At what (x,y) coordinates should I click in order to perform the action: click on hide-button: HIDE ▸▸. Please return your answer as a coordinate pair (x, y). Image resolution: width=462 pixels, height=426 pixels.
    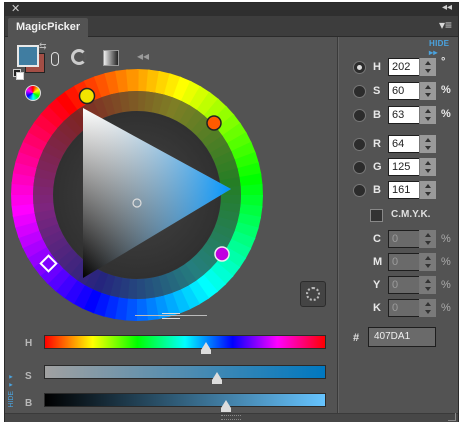
    Looking at the image, I should click on (443, 48).